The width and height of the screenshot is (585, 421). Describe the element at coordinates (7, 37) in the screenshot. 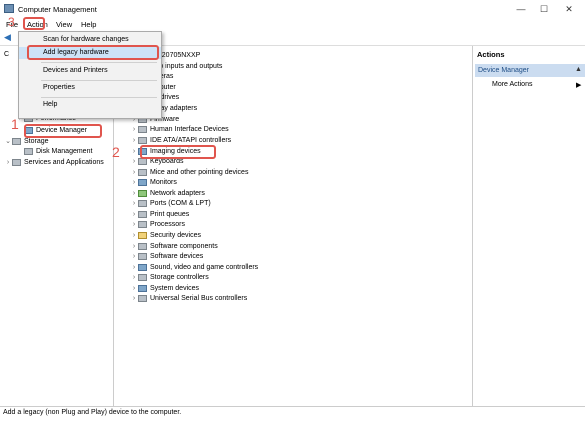

I see `back-icon: ◀` at that location.